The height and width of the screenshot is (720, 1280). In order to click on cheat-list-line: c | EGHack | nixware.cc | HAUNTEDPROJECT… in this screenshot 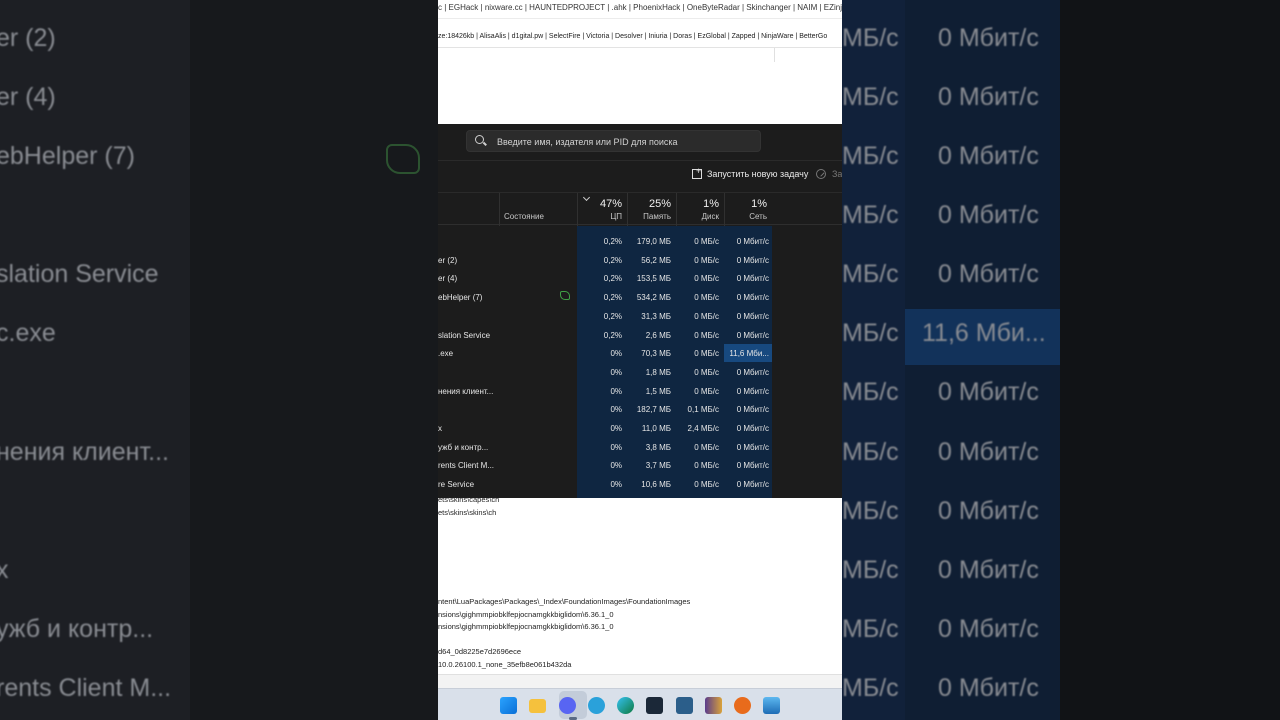, I will do `click(640, 7)`.